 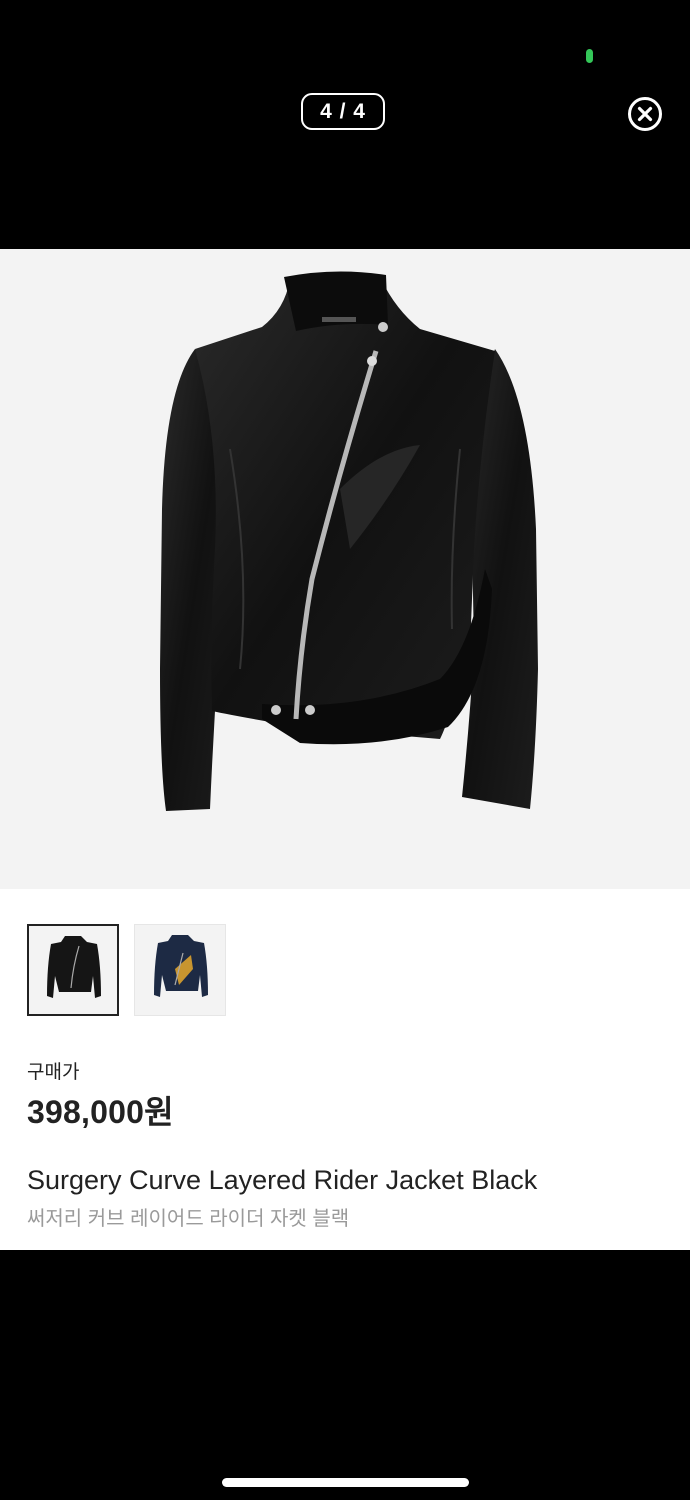 I want to click on image-counter-text: 4 / 4, so click(x=343, y=111).